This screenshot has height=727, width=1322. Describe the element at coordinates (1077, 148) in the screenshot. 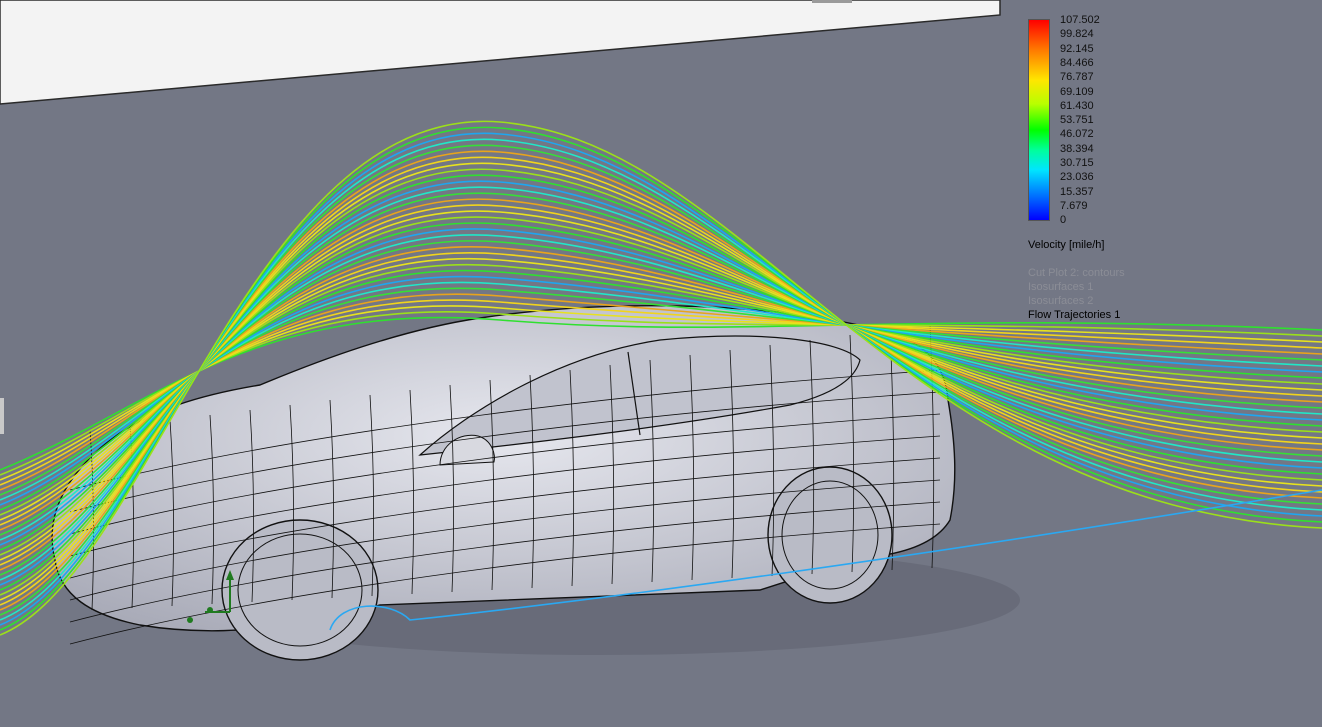

I see `colorbar-tick-label: 38.394` at that location.